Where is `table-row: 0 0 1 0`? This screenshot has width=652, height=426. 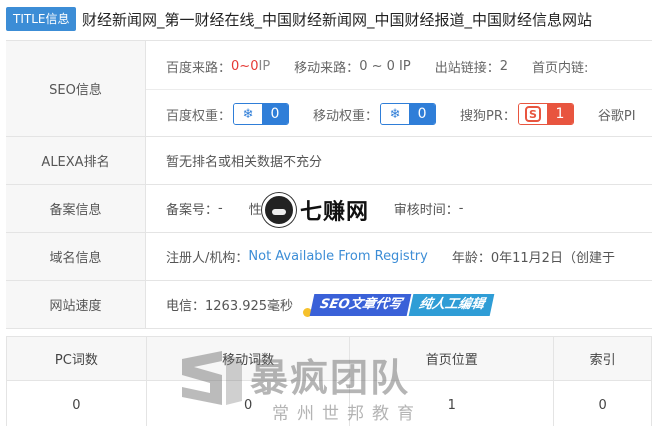
table-row: 0 0 1 0 is located at coordinates (329, 403).